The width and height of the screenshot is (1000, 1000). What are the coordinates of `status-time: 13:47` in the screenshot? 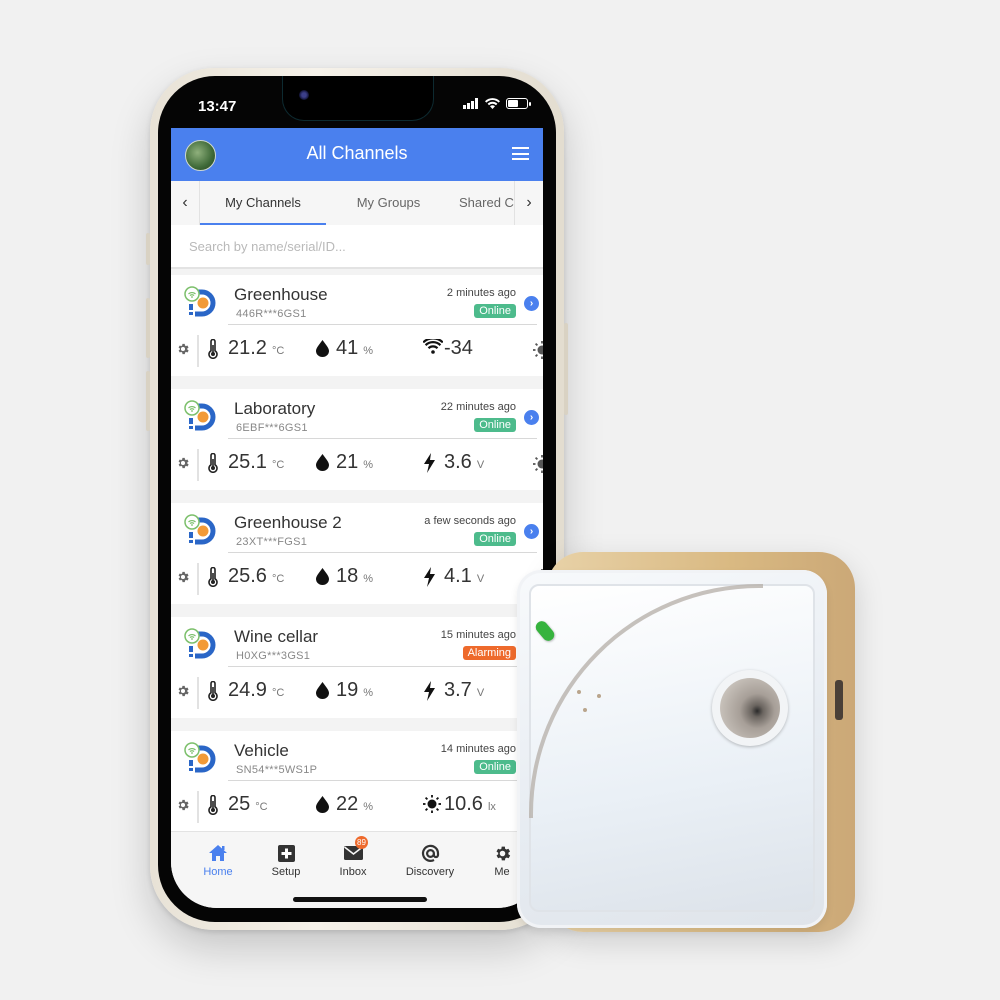 It's located at (217, 106).